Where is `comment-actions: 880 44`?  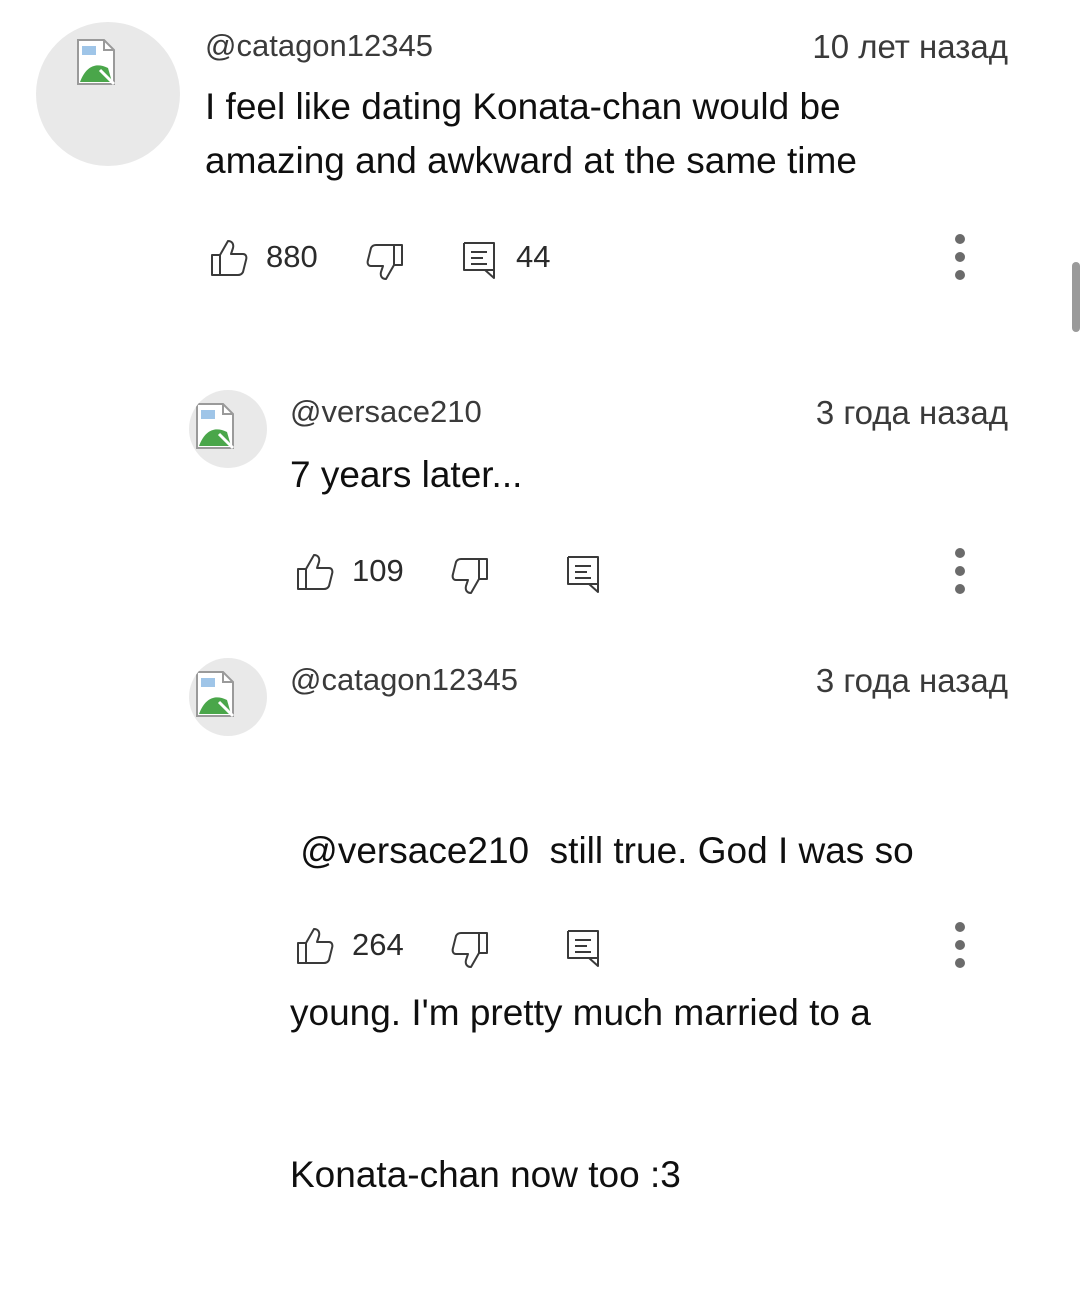
comment-actions: 880 44 is located at coordinates (540, 258).